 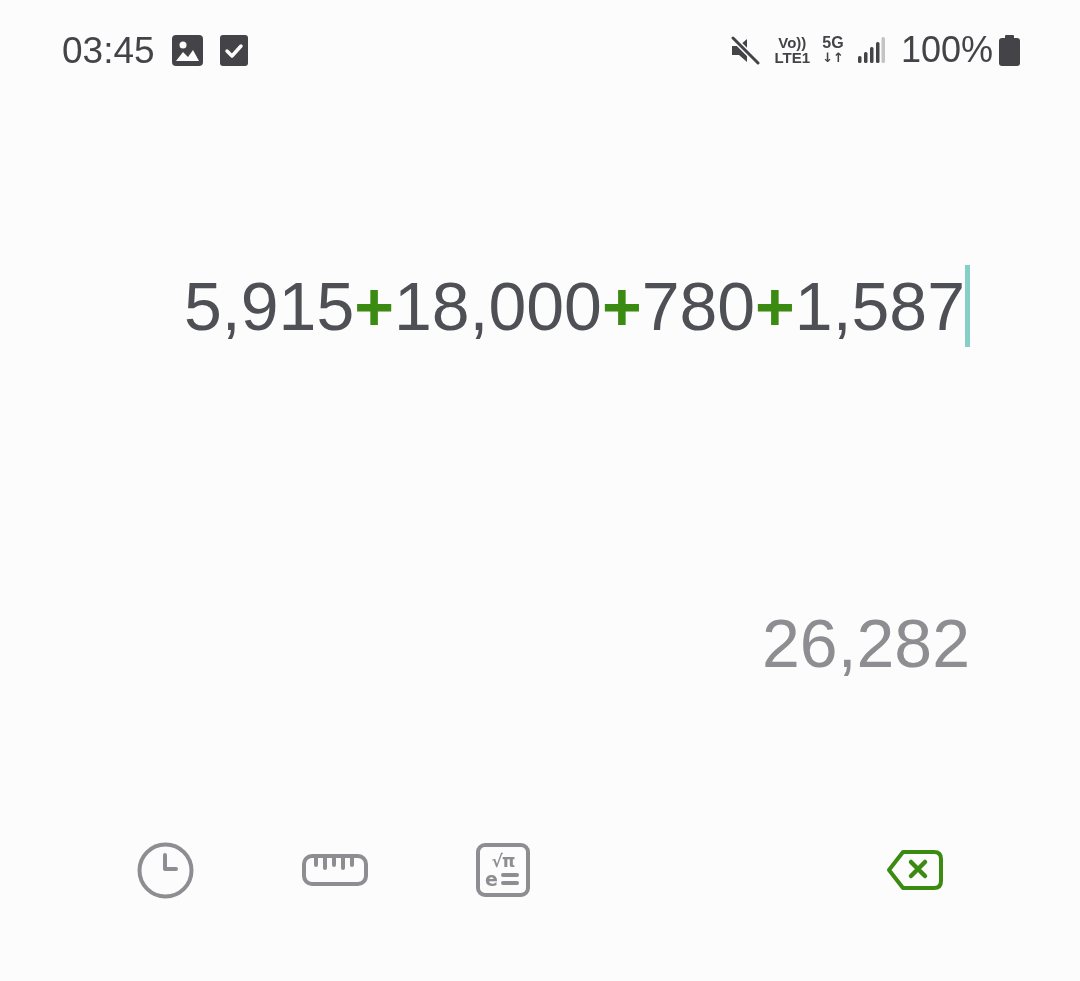 What do you see at coordinates (503, 870) in the screenshot?
I see `scientific-icon: √π e` at bounding box center [503, 870].